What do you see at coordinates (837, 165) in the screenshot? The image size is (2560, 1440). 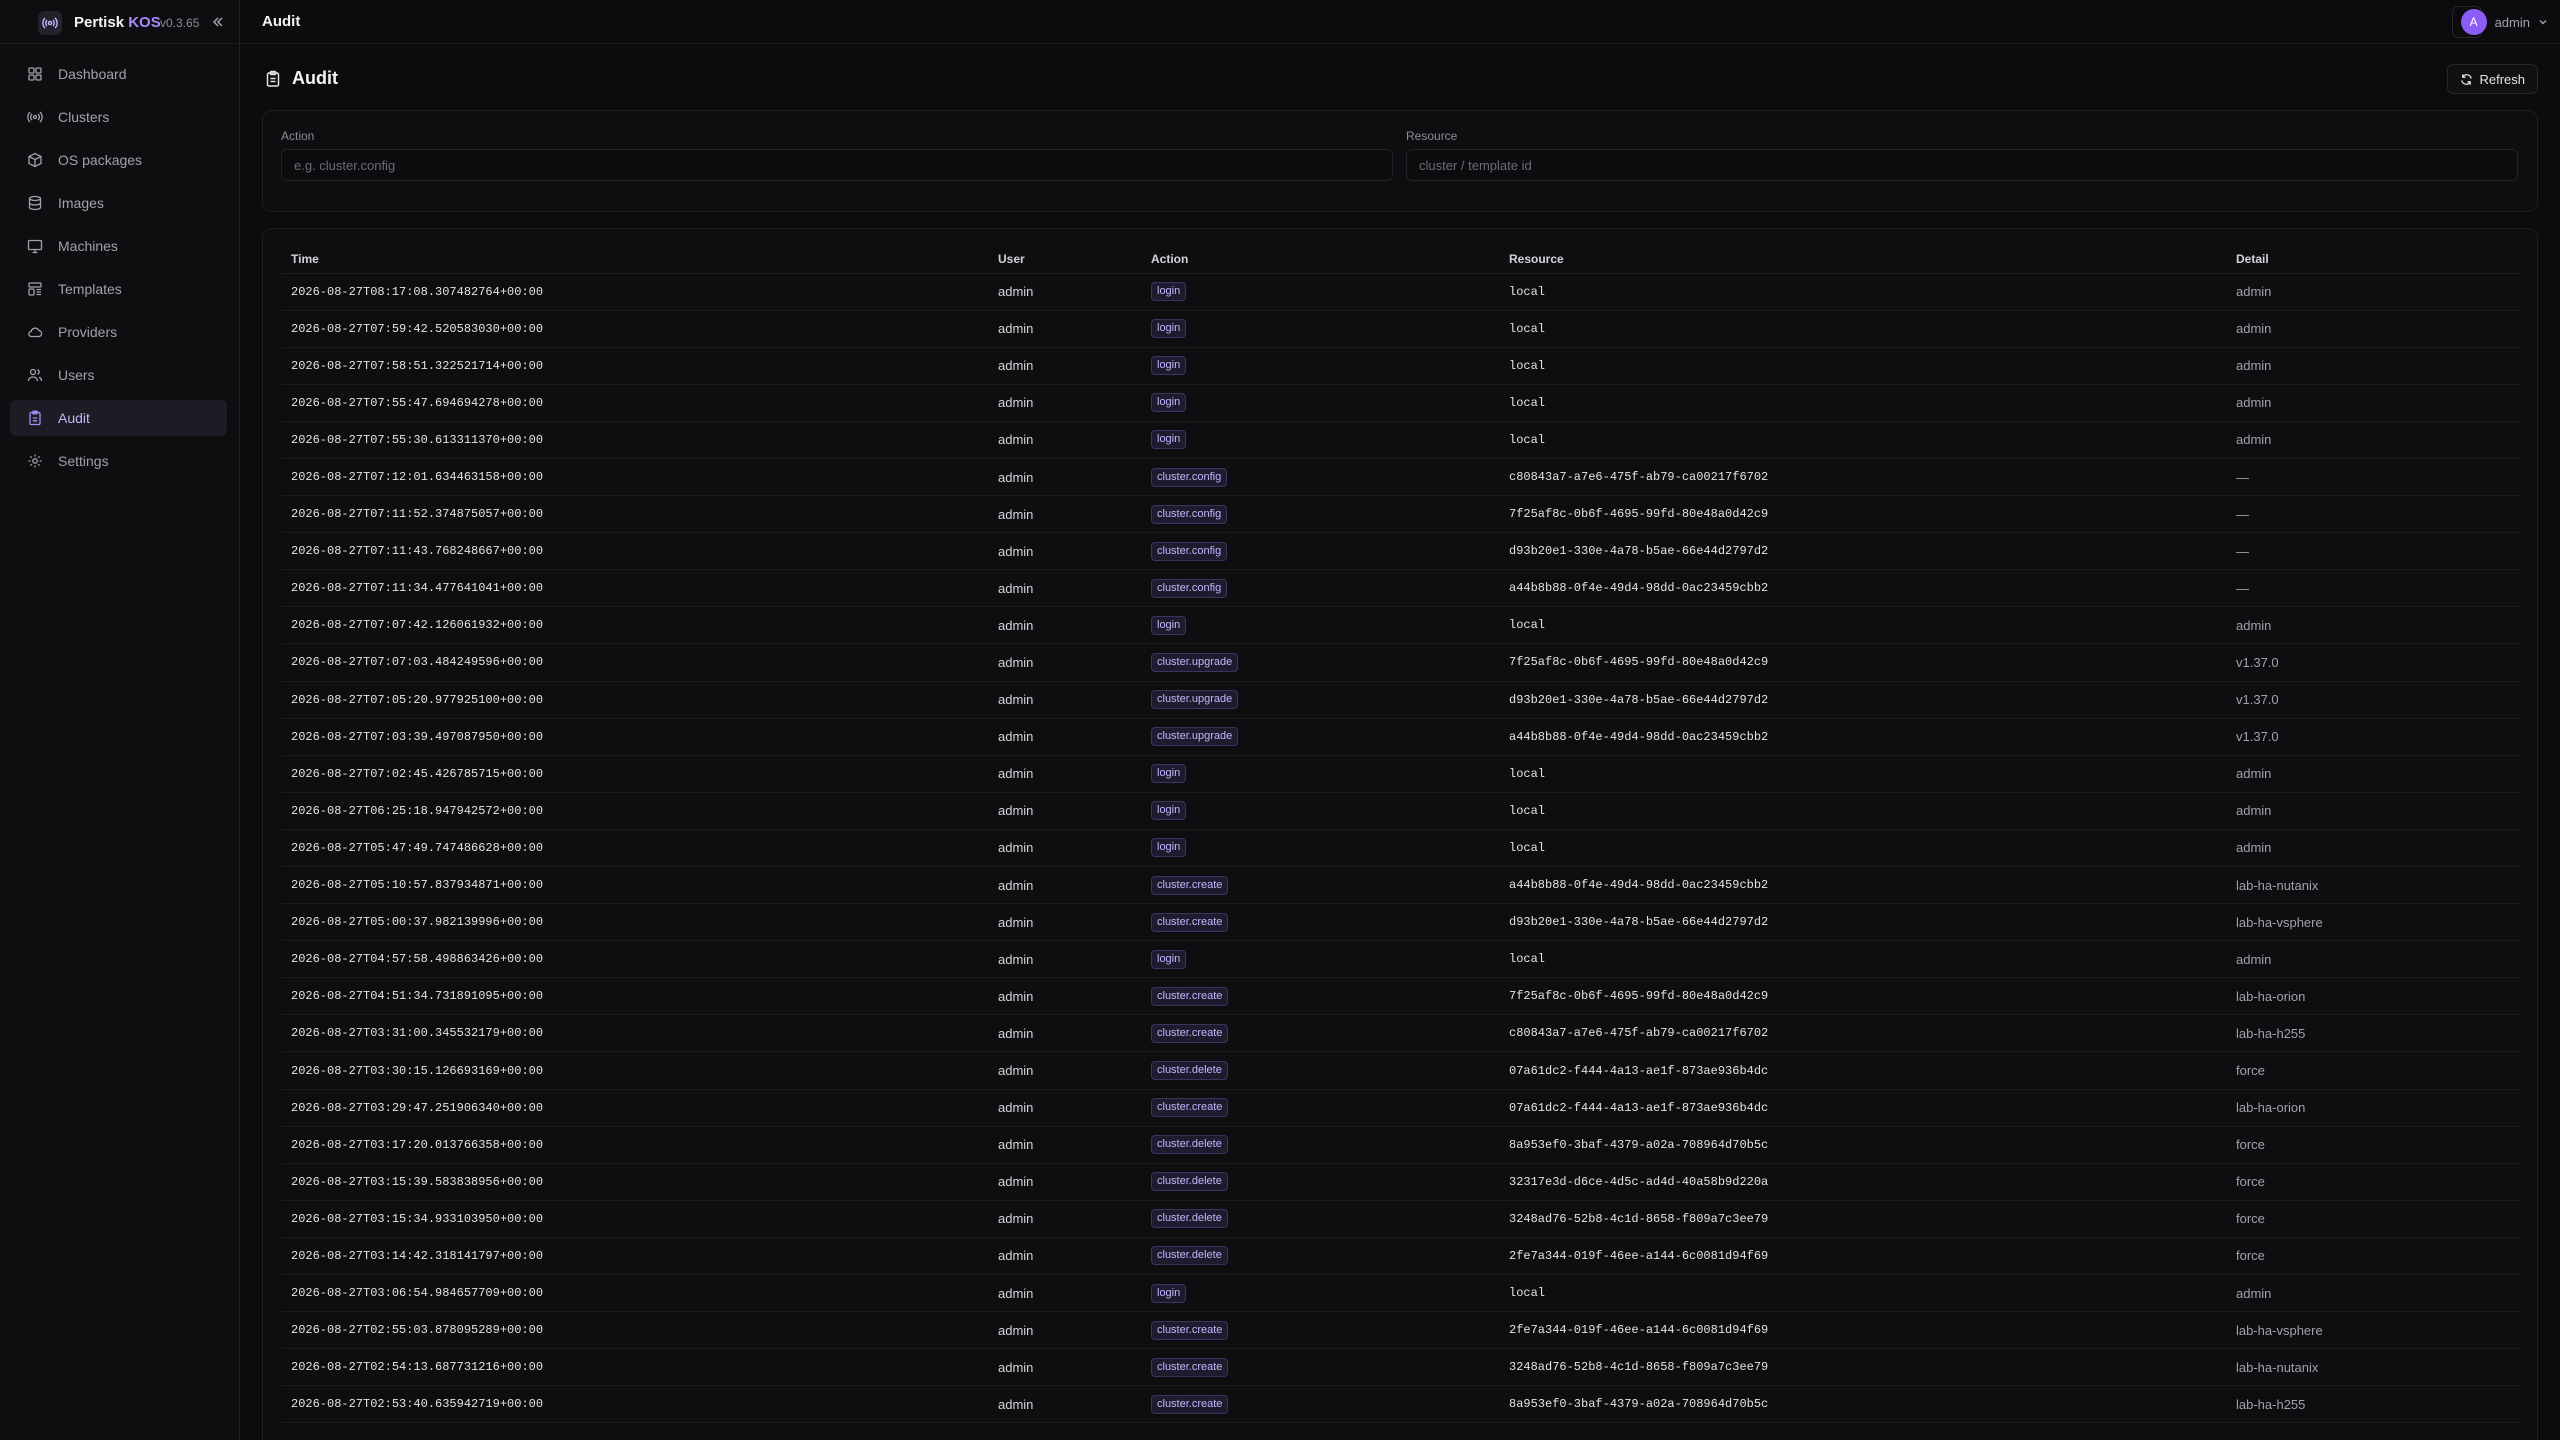 I see `action-filter-input` at bounding box center [837, 165].